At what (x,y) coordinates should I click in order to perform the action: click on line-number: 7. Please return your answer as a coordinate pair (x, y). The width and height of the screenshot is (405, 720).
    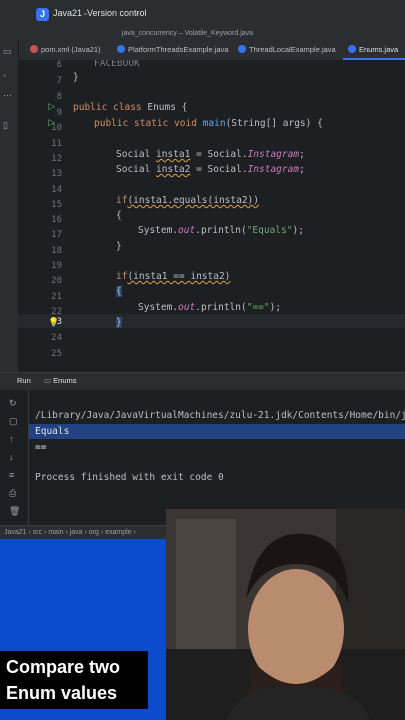
    Looking at the image, I should click on (59, 81).